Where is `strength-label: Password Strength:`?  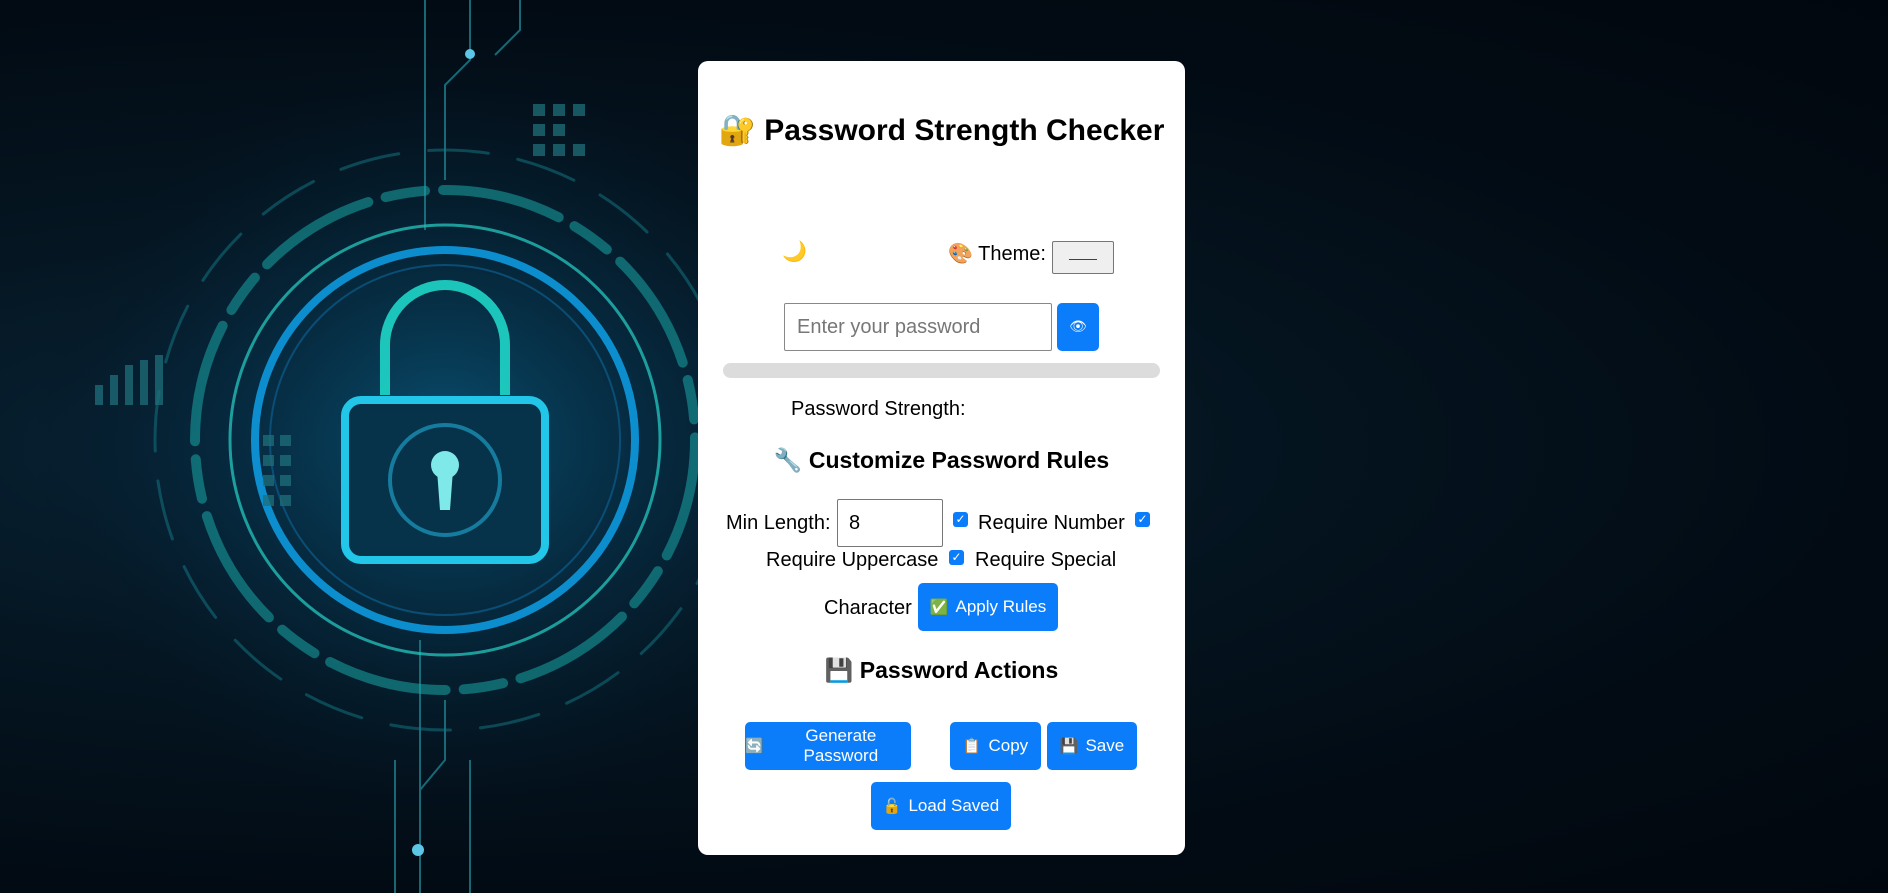 strength-label: Password Strength: is located at coordinates (878, 409).